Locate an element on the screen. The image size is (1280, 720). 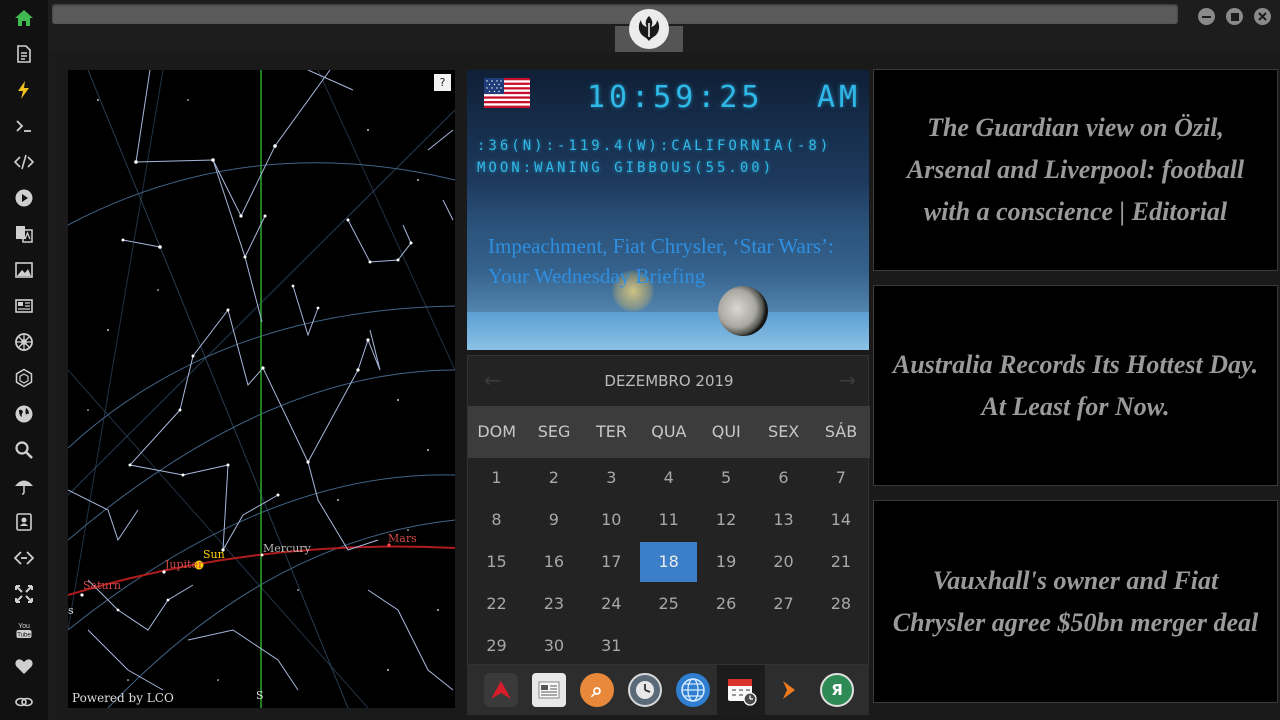
link-diamond-icon is located at coordinates (24, 558).